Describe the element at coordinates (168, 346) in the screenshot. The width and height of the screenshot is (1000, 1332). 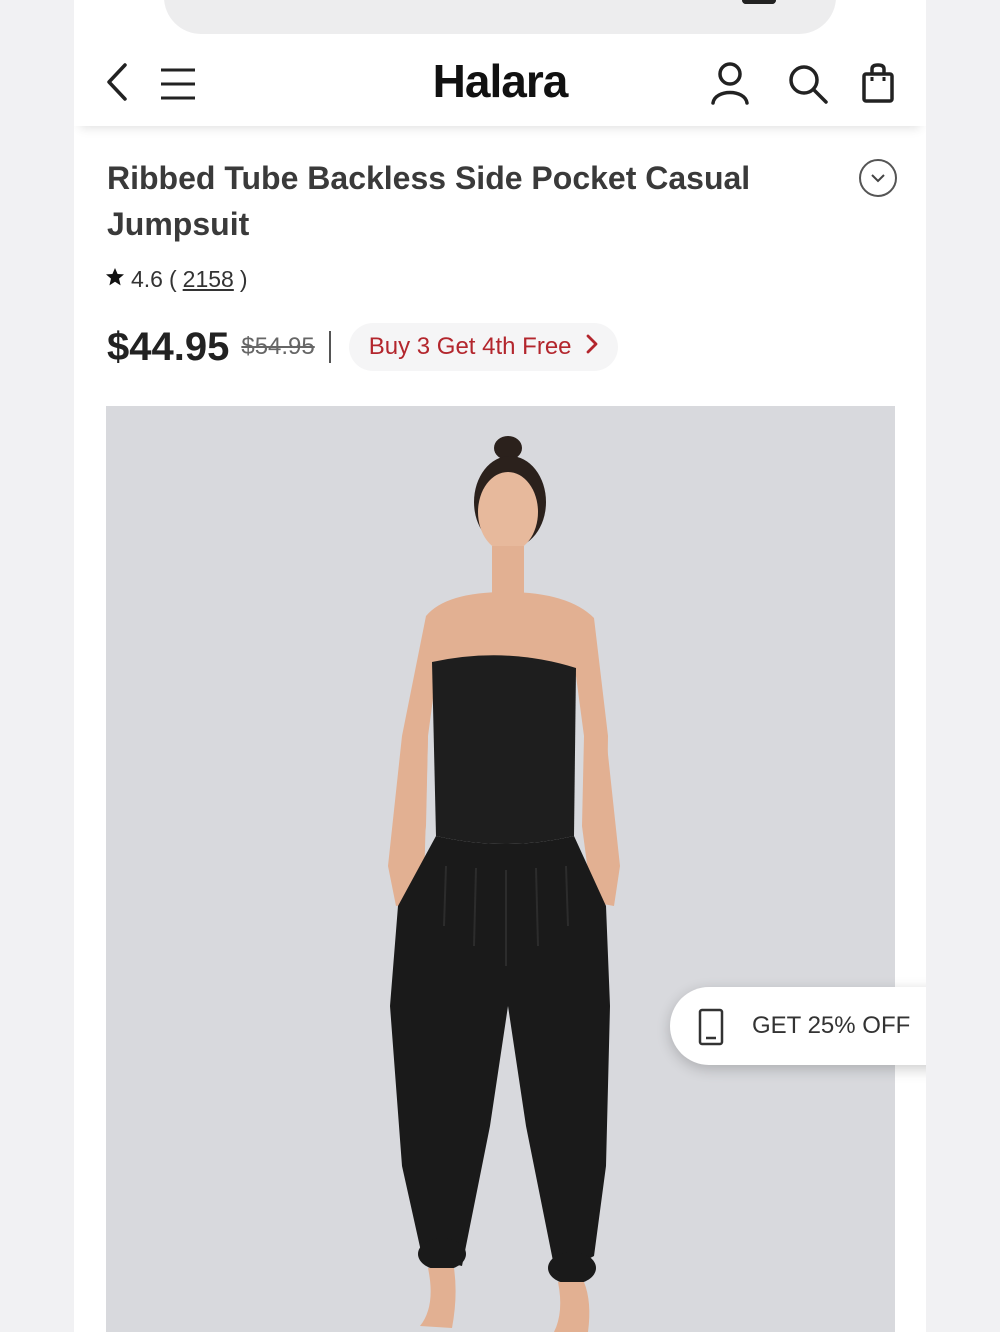
I see `sale-price: $44.95` at that location.